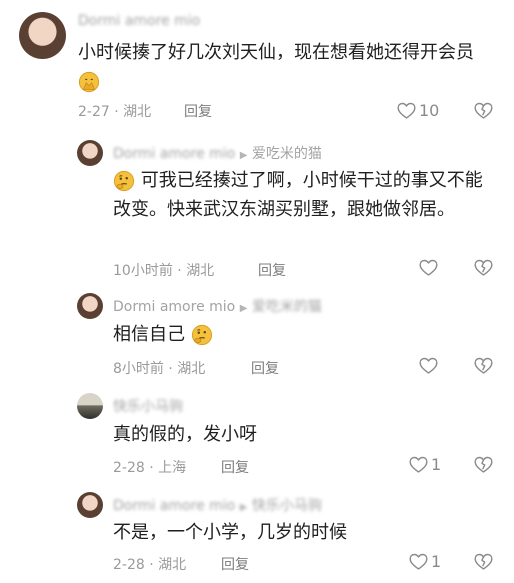 The image size is (514, 583). Describe the element at coordinates (148, 406) in the screenshot. I see `username: 快乐小马驹` at that location.